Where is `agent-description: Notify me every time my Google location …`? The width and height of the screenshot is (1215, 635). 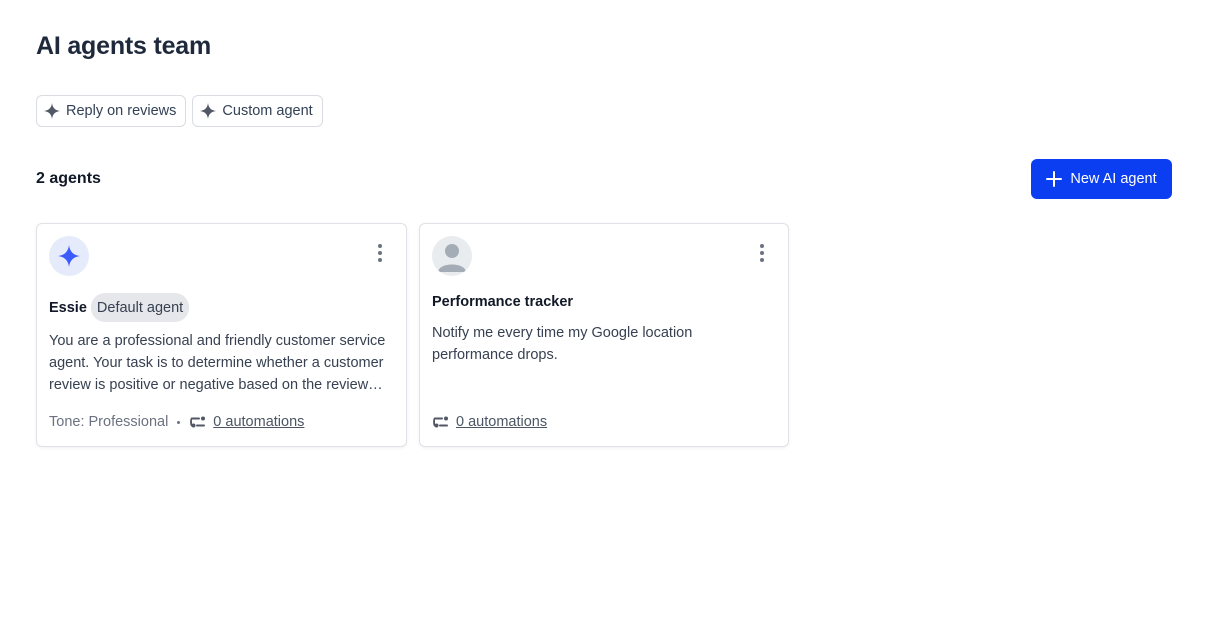 agent-description: Notify me every time my Google location … is located at coordinates (562, 344).